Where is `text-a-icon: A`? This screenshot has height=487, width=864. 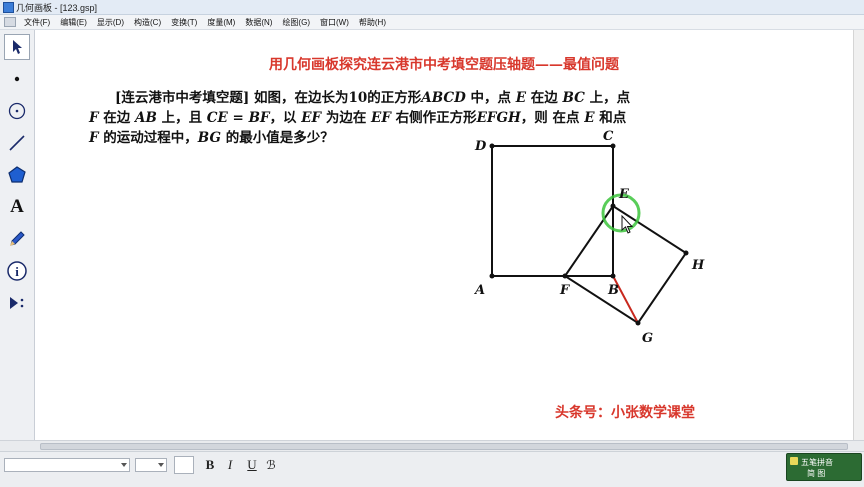
text-a-icon: A is located at coordinates (17, 206).